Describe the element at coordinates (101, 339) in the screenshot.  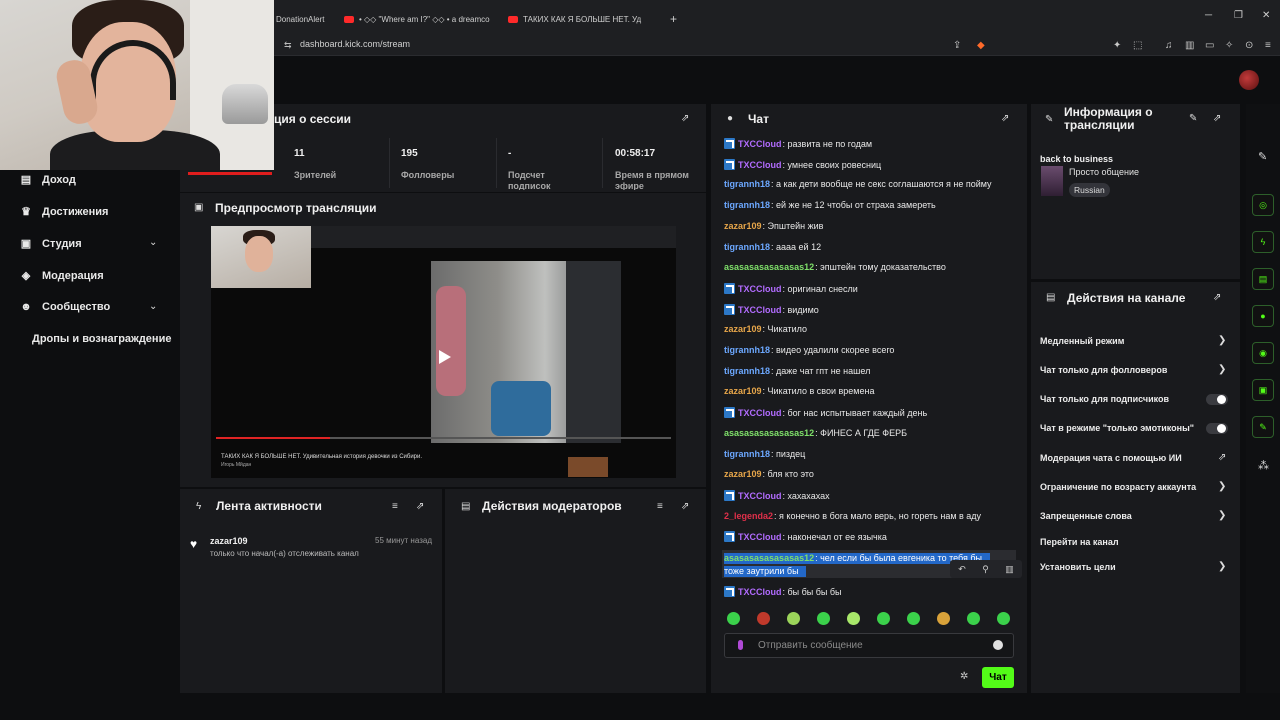
I see `sidebar-item-drops: Дропы и вознаграждение` at that location.